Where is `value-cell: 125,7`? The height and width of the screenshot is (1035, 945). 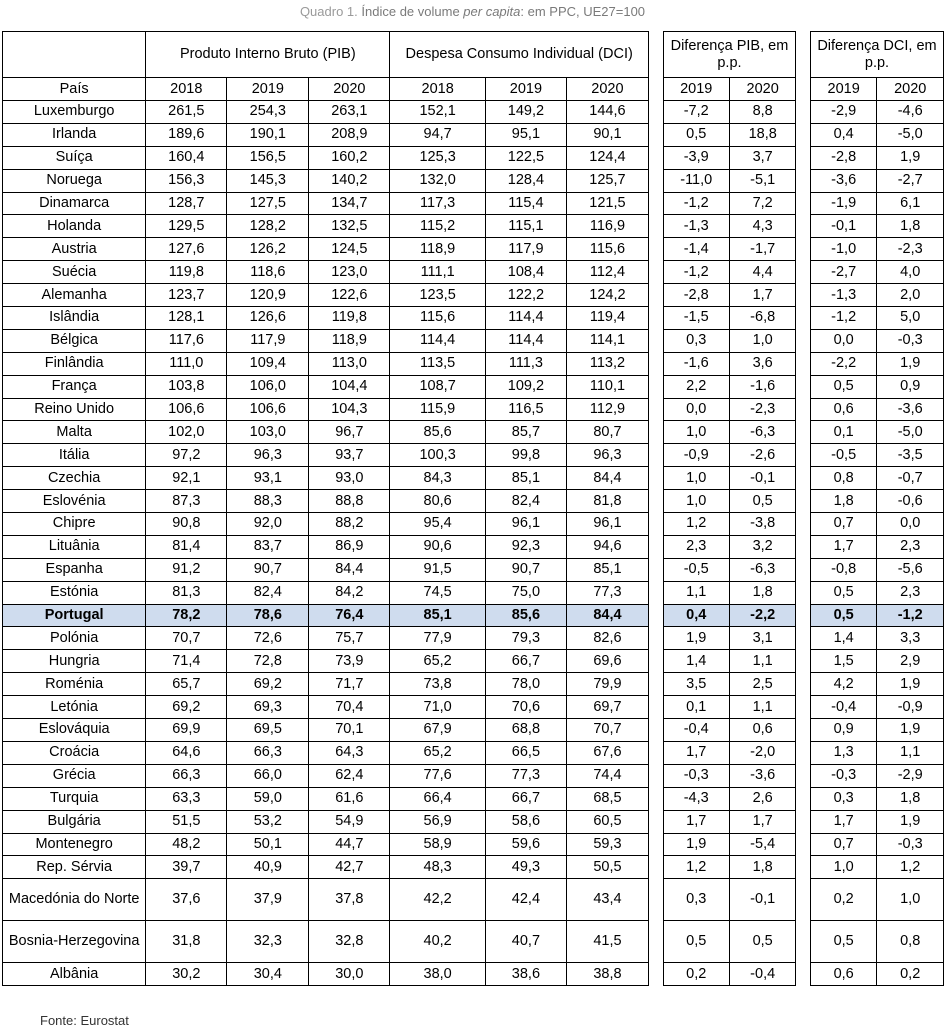 value-cell: 125,7 is located at coordinates (607, 180).